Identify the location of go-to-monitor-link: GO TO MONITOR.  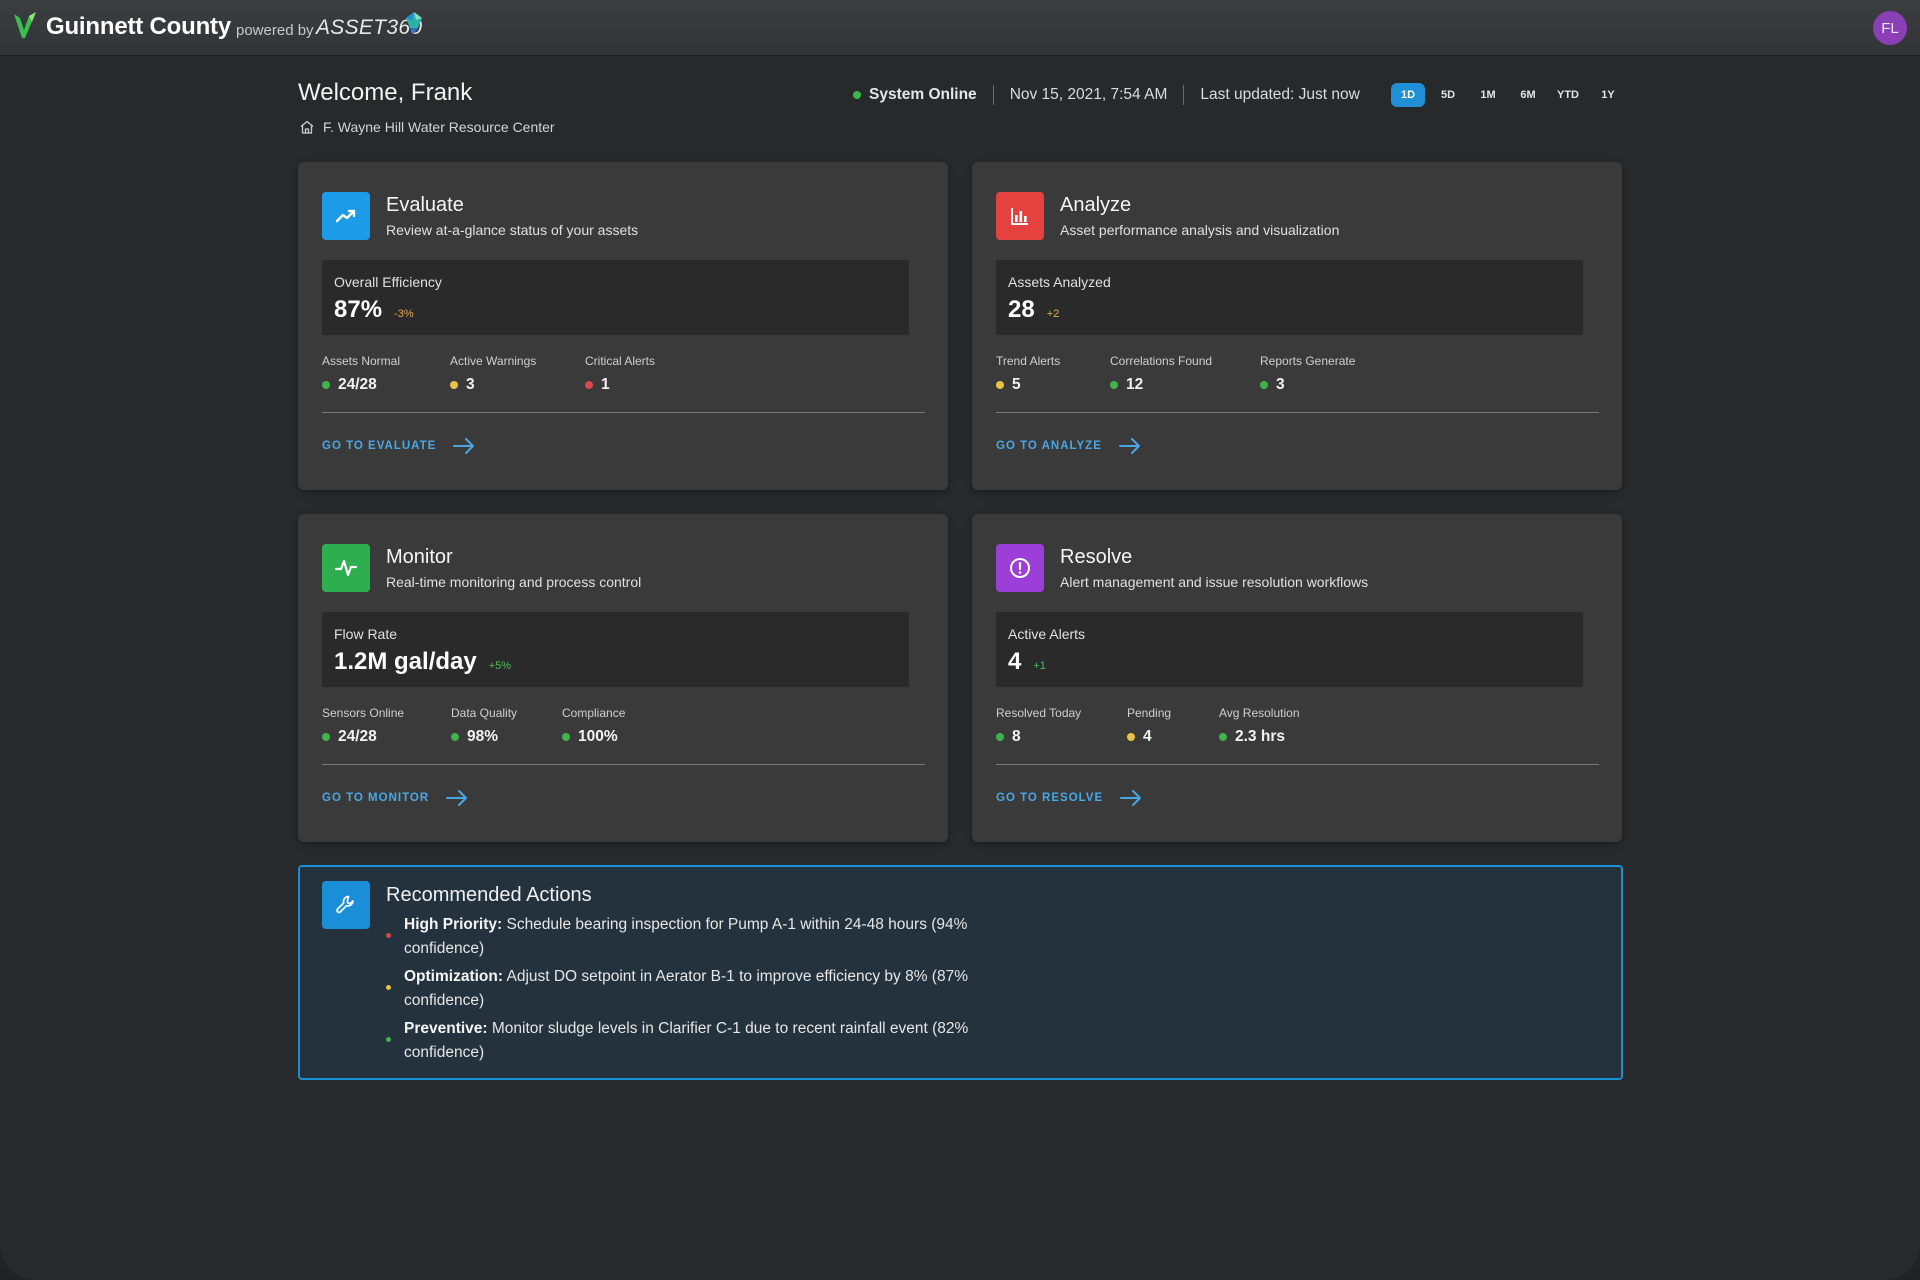
(395, 798).